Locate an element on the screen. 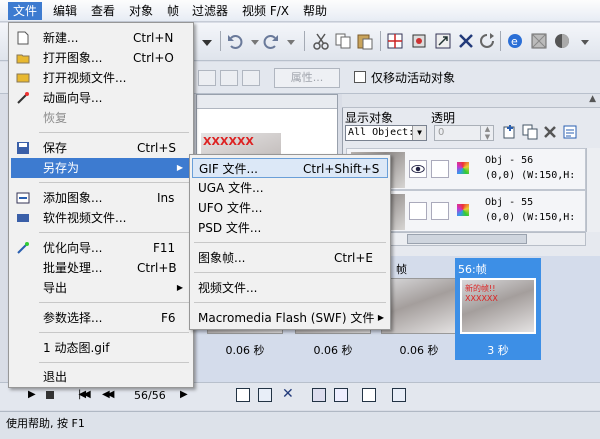 The height and width of the screenshot is (439, 600). play-icon: ▶ is located at coordinates (32, 394).